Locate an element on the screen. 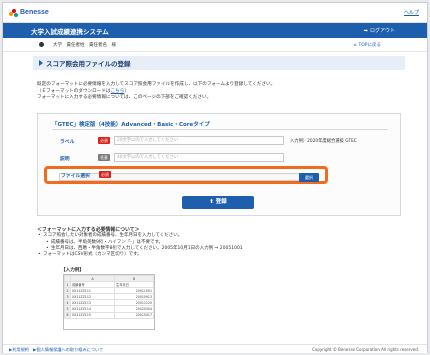  register-label: 登録 is located at coordinates (221, 202).